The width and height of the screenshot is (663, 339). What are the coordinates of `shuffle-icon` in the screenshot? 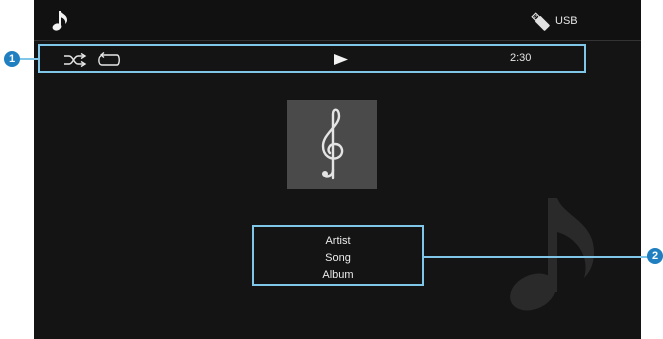 It's located at (75, 60).